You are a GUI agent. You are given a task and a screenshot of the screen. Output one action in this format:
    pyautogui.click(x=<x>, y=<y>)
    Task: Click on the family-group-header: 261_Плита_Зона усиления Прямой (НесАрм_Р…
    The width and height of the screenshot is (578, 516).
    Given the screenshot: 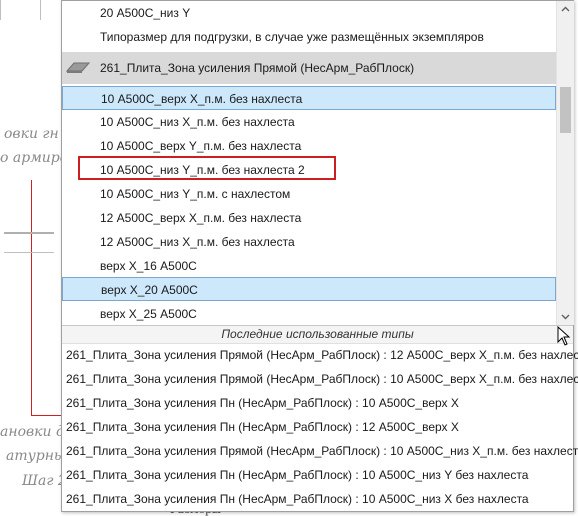 What is the action you would take?
    pyautogui.click(x=309, y=68)
    